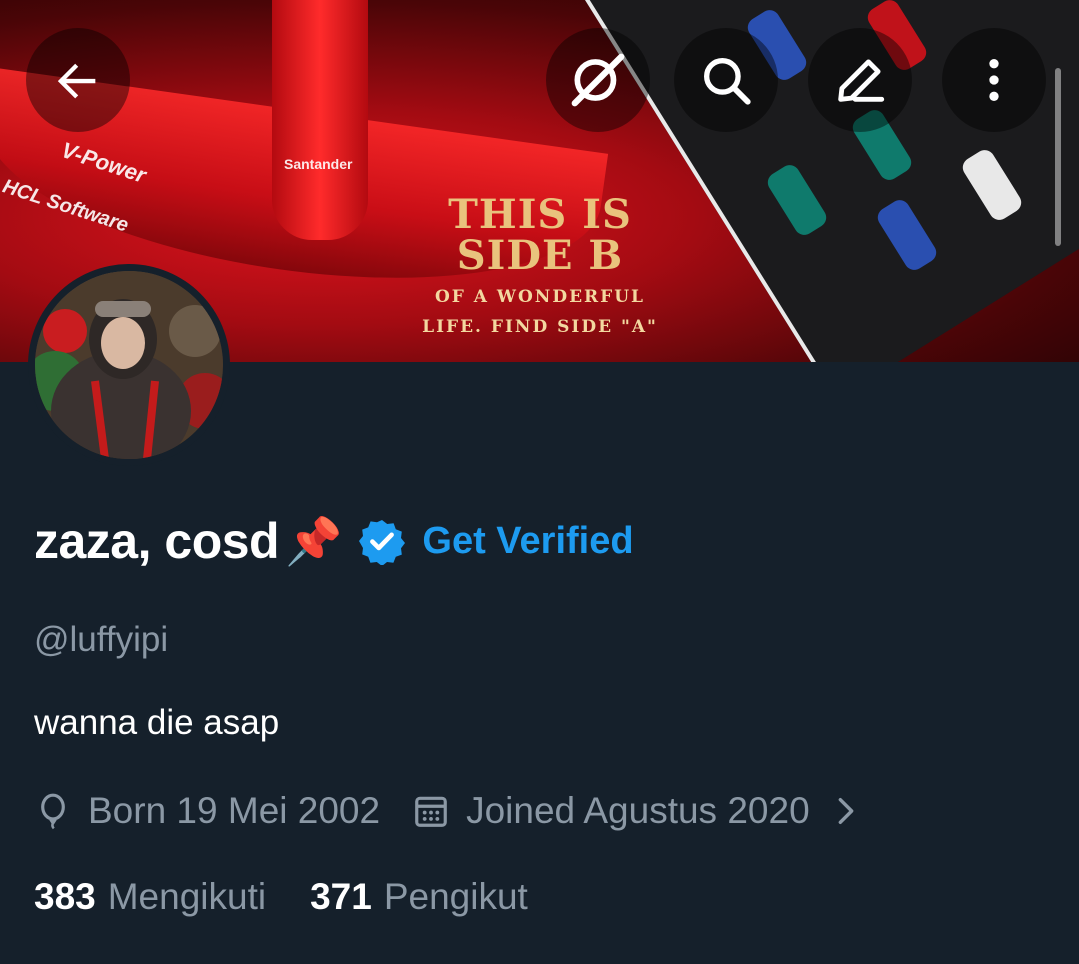  I want to click on profile-bio: wanna die asap, so click(157, 722).